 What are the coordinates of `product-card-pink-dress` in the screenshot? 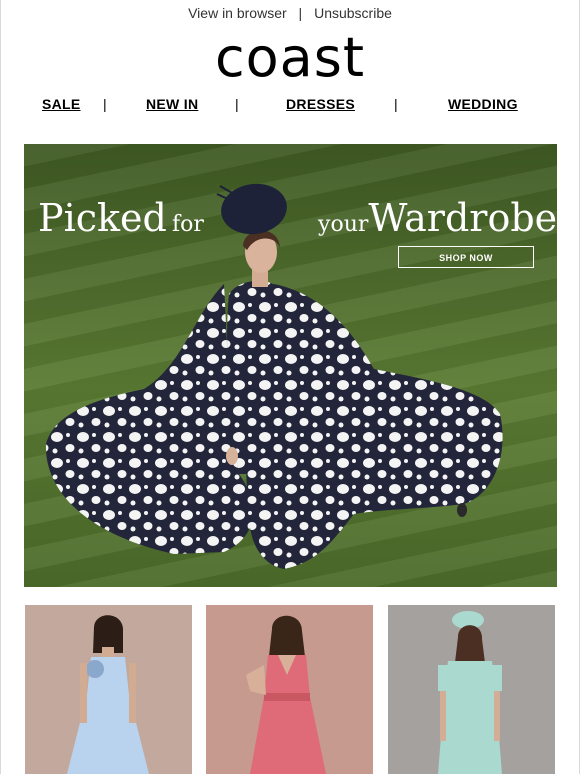 It's located at (289, 689).